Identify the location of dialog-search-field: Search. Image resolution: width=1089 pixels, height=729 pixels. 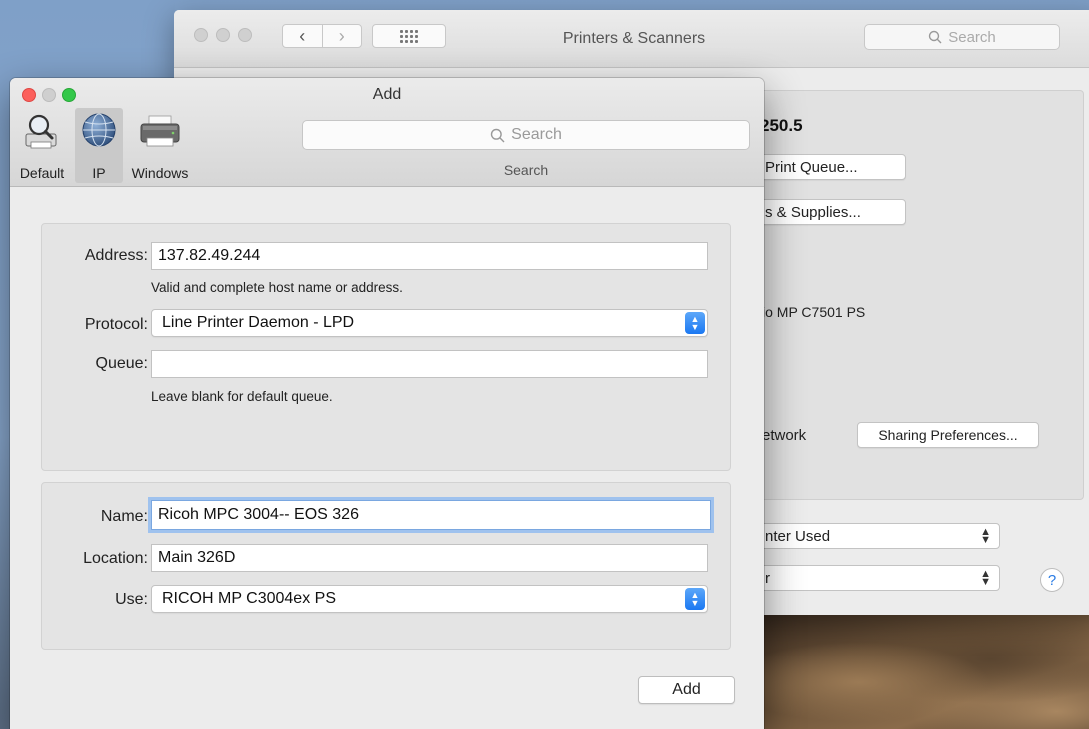
(526, 135).